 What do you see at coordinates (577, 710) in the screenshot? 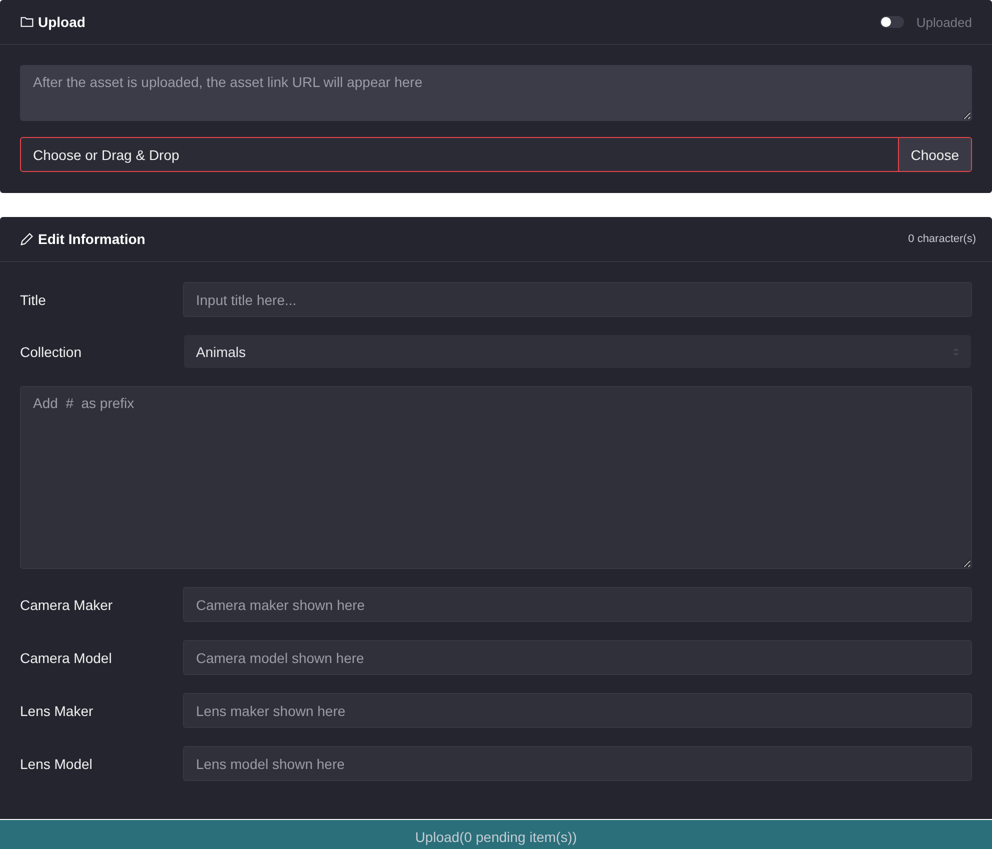
I see `input-field: Lens maker shown here` at bounding box center [577, 710].